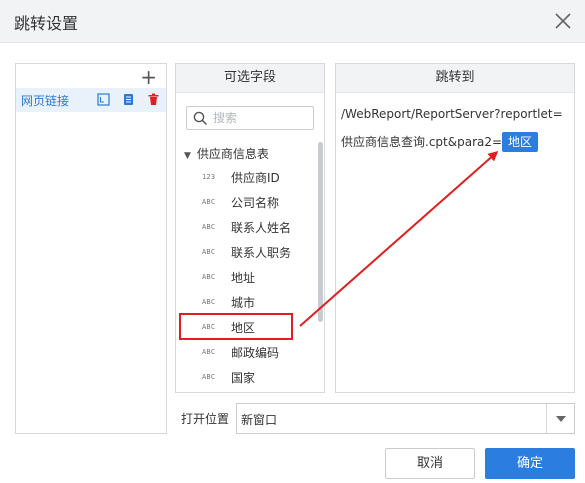  Describe the element at coordinates (148, 77) in the screenshot. I see `add-link-button: +` at that location.